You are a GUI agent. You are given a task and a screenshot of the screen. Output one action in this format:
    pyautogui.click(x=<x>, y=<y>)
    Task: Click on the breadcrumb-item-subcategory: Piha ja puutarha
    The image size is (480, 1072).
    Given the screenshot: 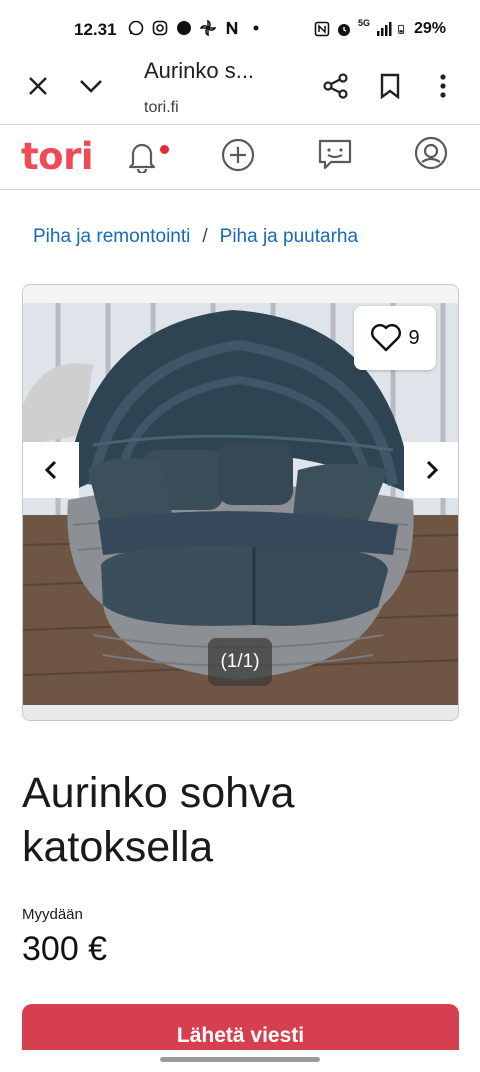 What is the action you would take?
    pyautogui.click(x=289, y=237)
    